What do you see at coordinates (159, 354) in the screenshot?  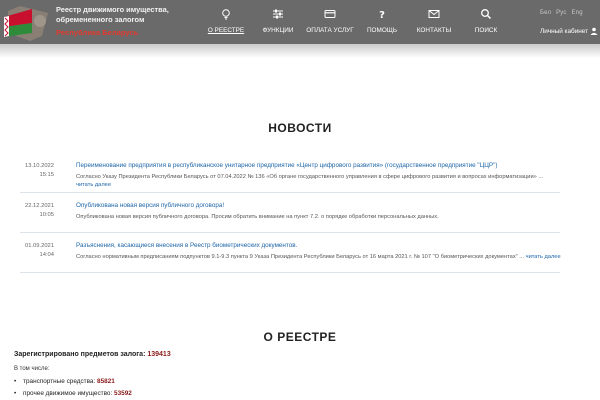 I see `registered-value: 139413` at bounding box center [159, 354].